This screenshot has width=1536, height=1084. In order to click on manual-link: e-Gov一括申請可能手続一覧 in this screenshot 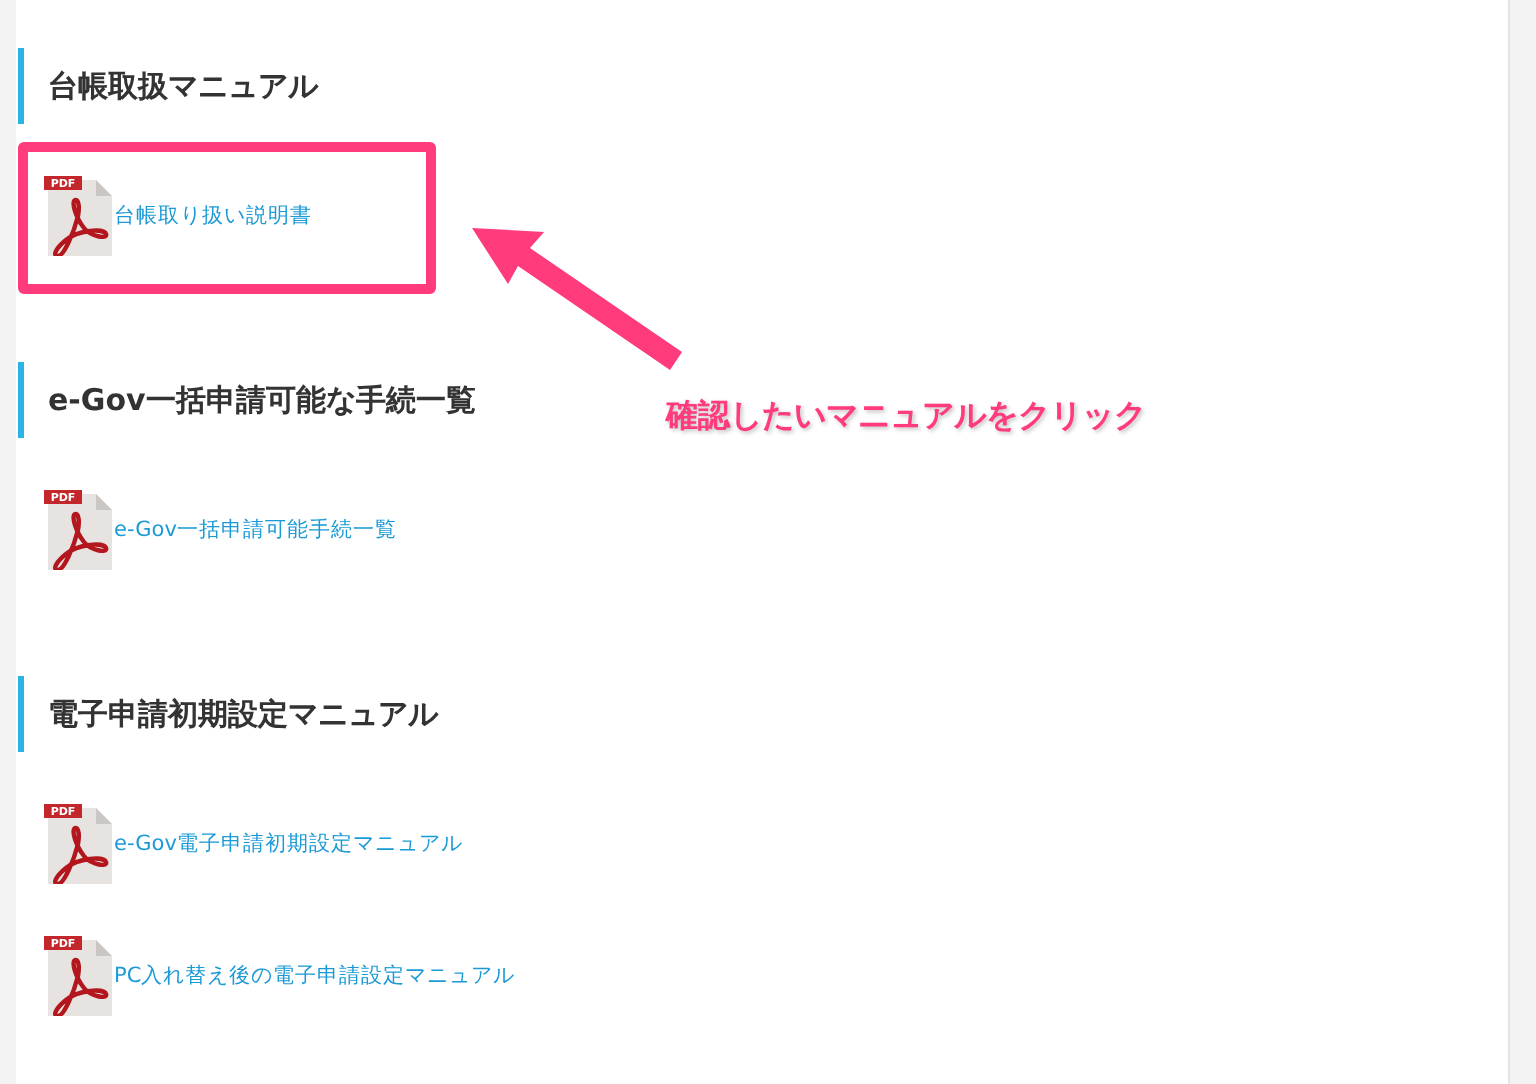, I will do `click(255, 530)`.